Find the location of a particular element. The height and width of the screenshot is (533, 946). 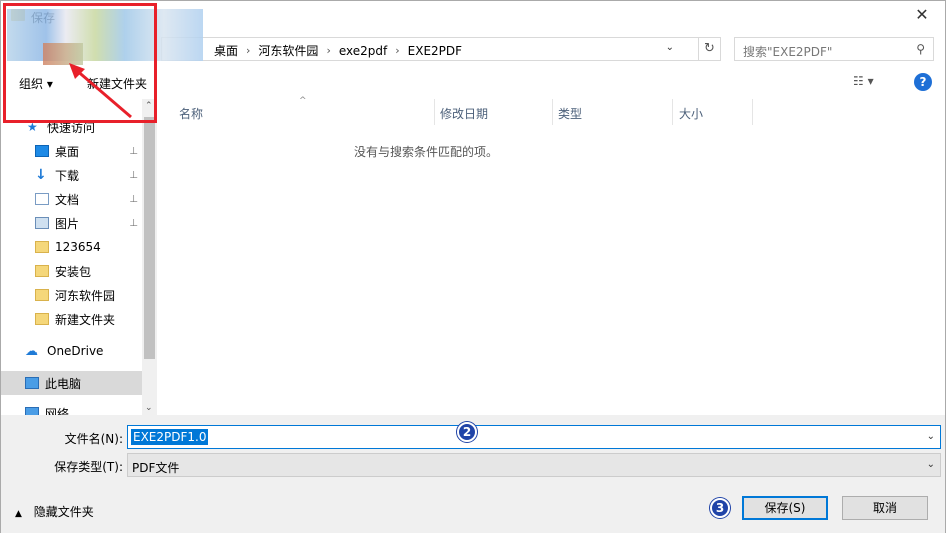

search-icon: ⚲ is located at coordinates (920, 49).